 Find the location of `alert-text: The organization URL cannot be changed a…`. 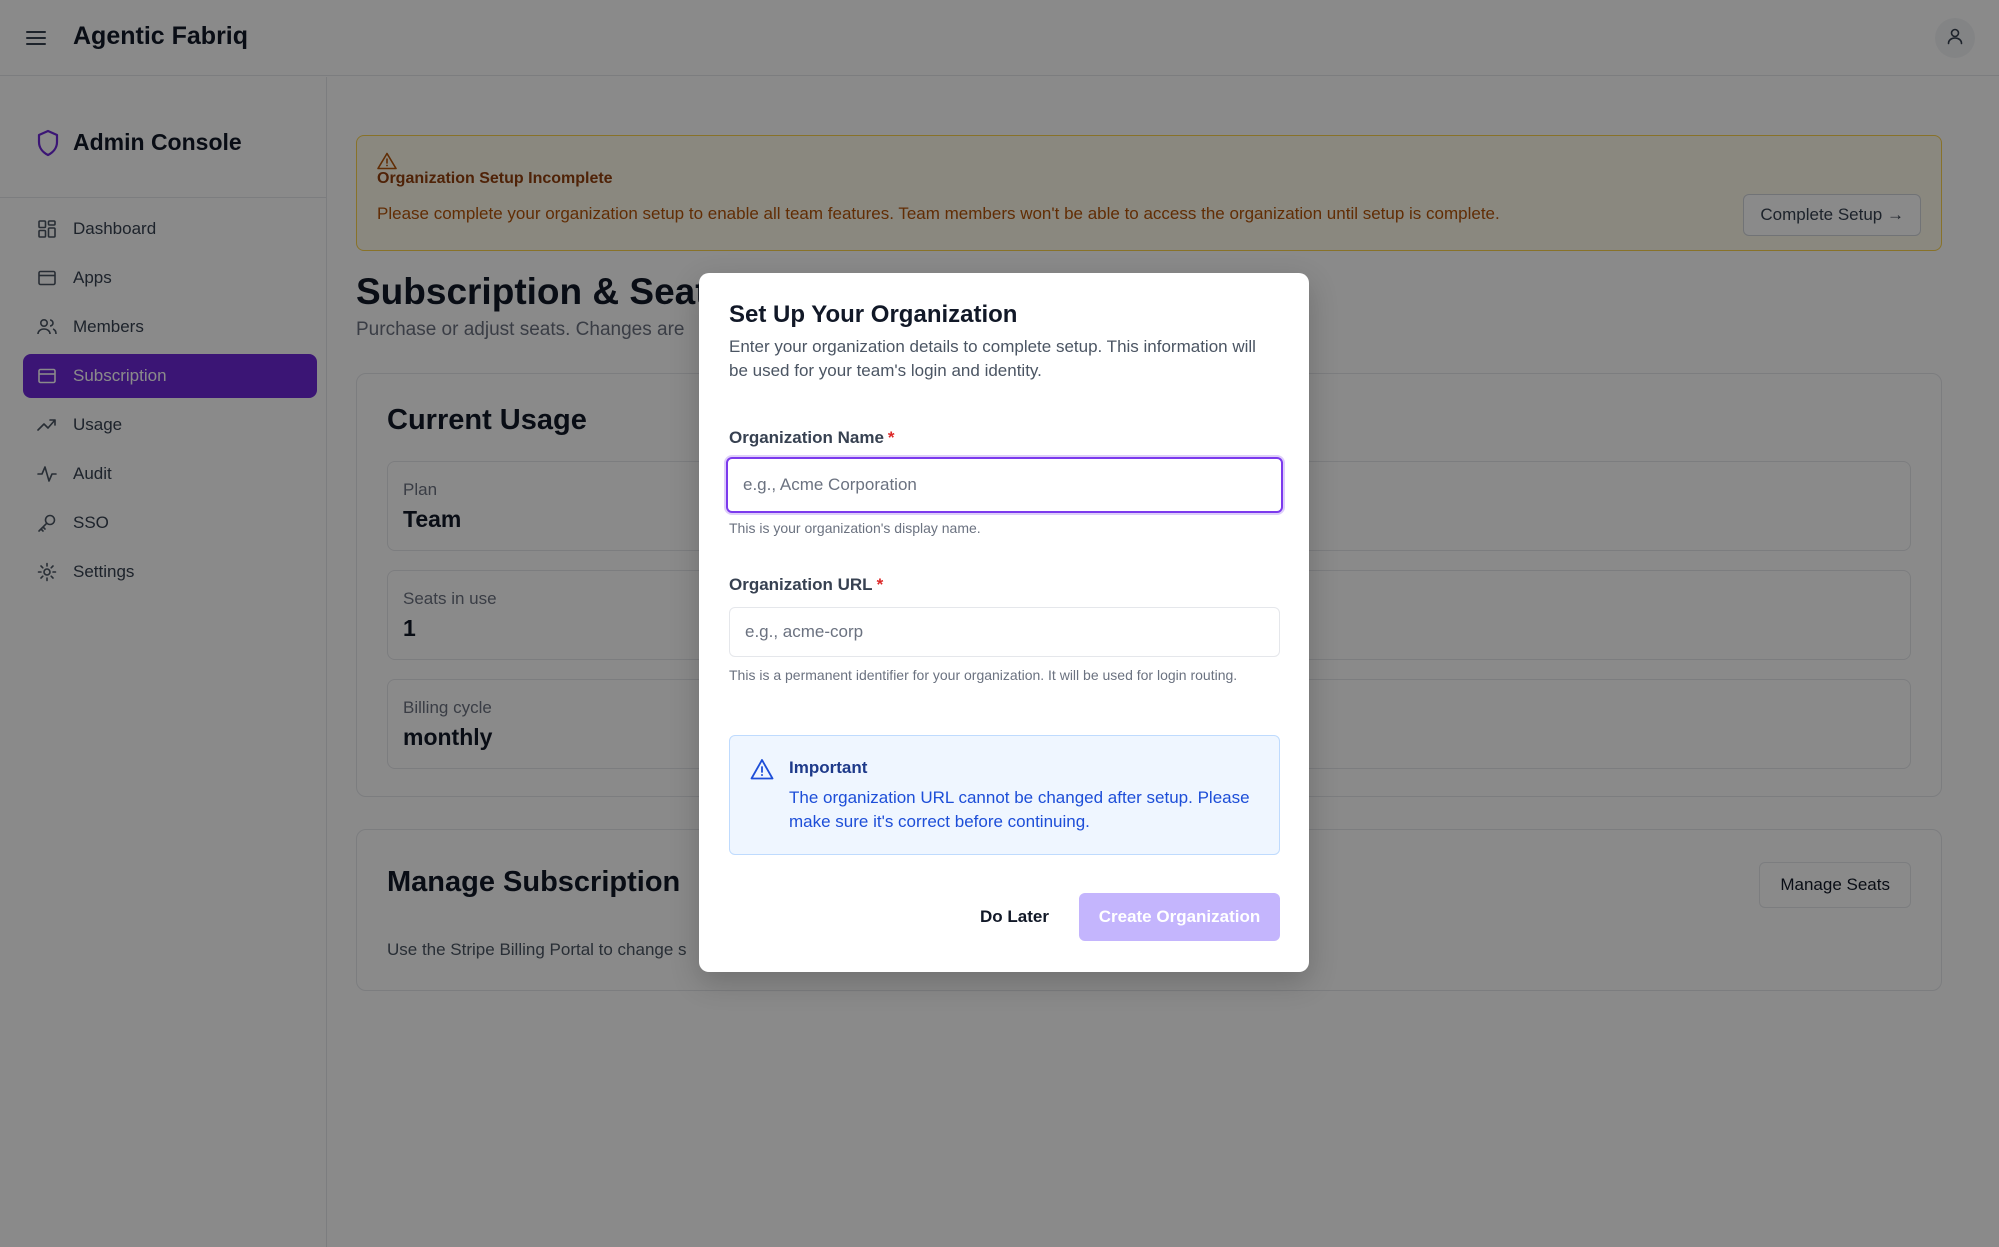

alert-text: The organization URL cannot be changed a… is located at coordinates (1019, 809).